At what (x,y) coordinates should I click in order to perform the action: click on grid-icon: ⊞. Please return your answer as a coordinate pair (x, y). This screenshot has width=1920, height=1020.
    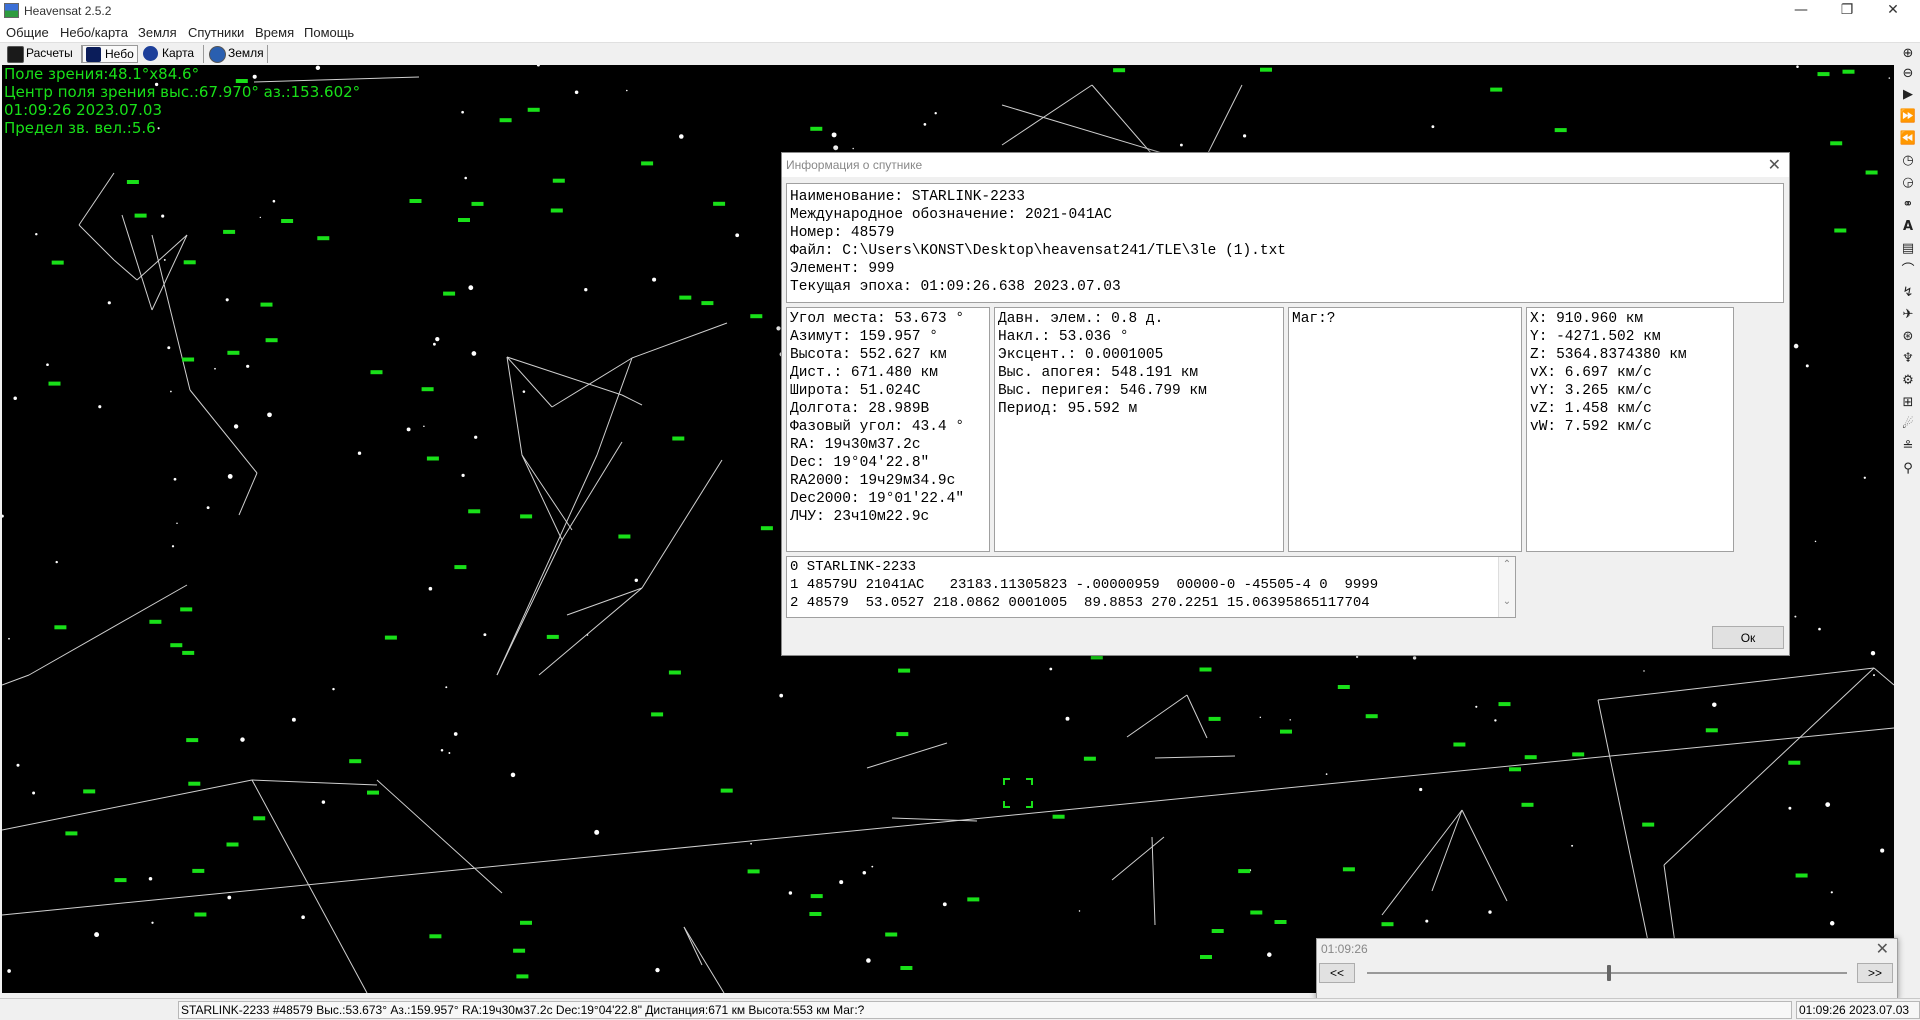
    Looking at the image, I should click on (1908, 403).